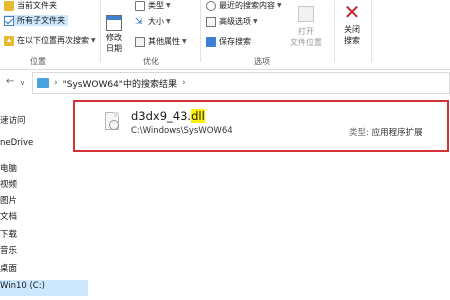  Describe the element at coordinates (140, 5) in the screenshot. I see `kind-icon` at that location.